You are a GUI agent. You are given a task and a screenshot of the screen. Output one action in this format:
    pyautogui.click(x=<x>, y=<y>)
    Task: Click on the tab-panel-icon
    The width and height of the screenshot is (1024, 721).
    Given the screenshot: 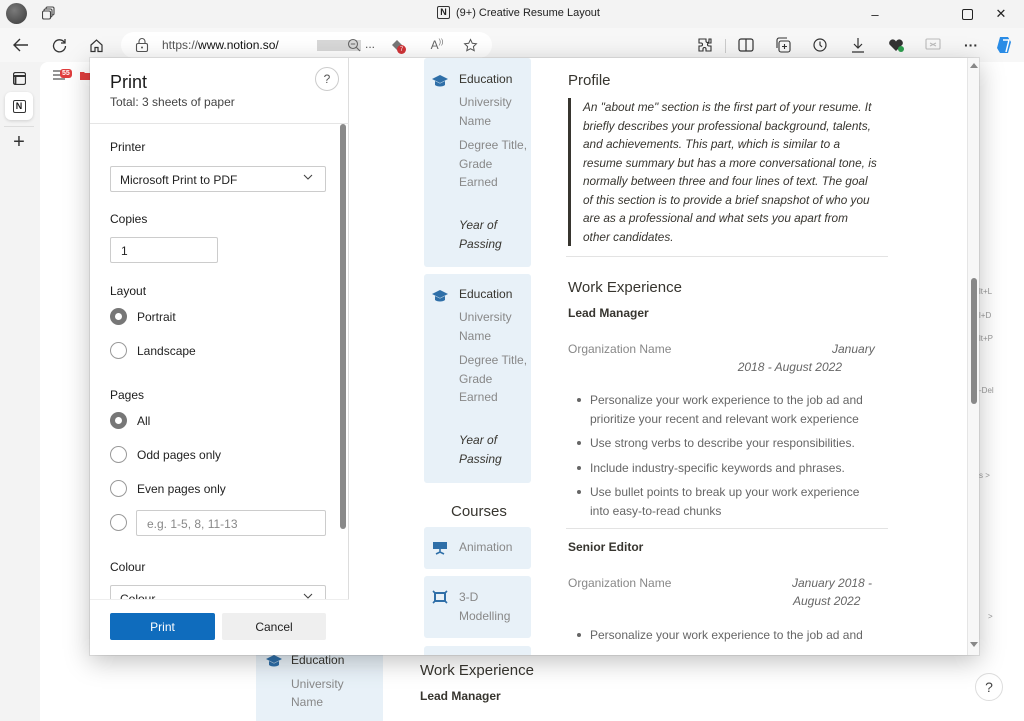 What is the action you would take?
    pyautogui.click(x=19, y=78)
    